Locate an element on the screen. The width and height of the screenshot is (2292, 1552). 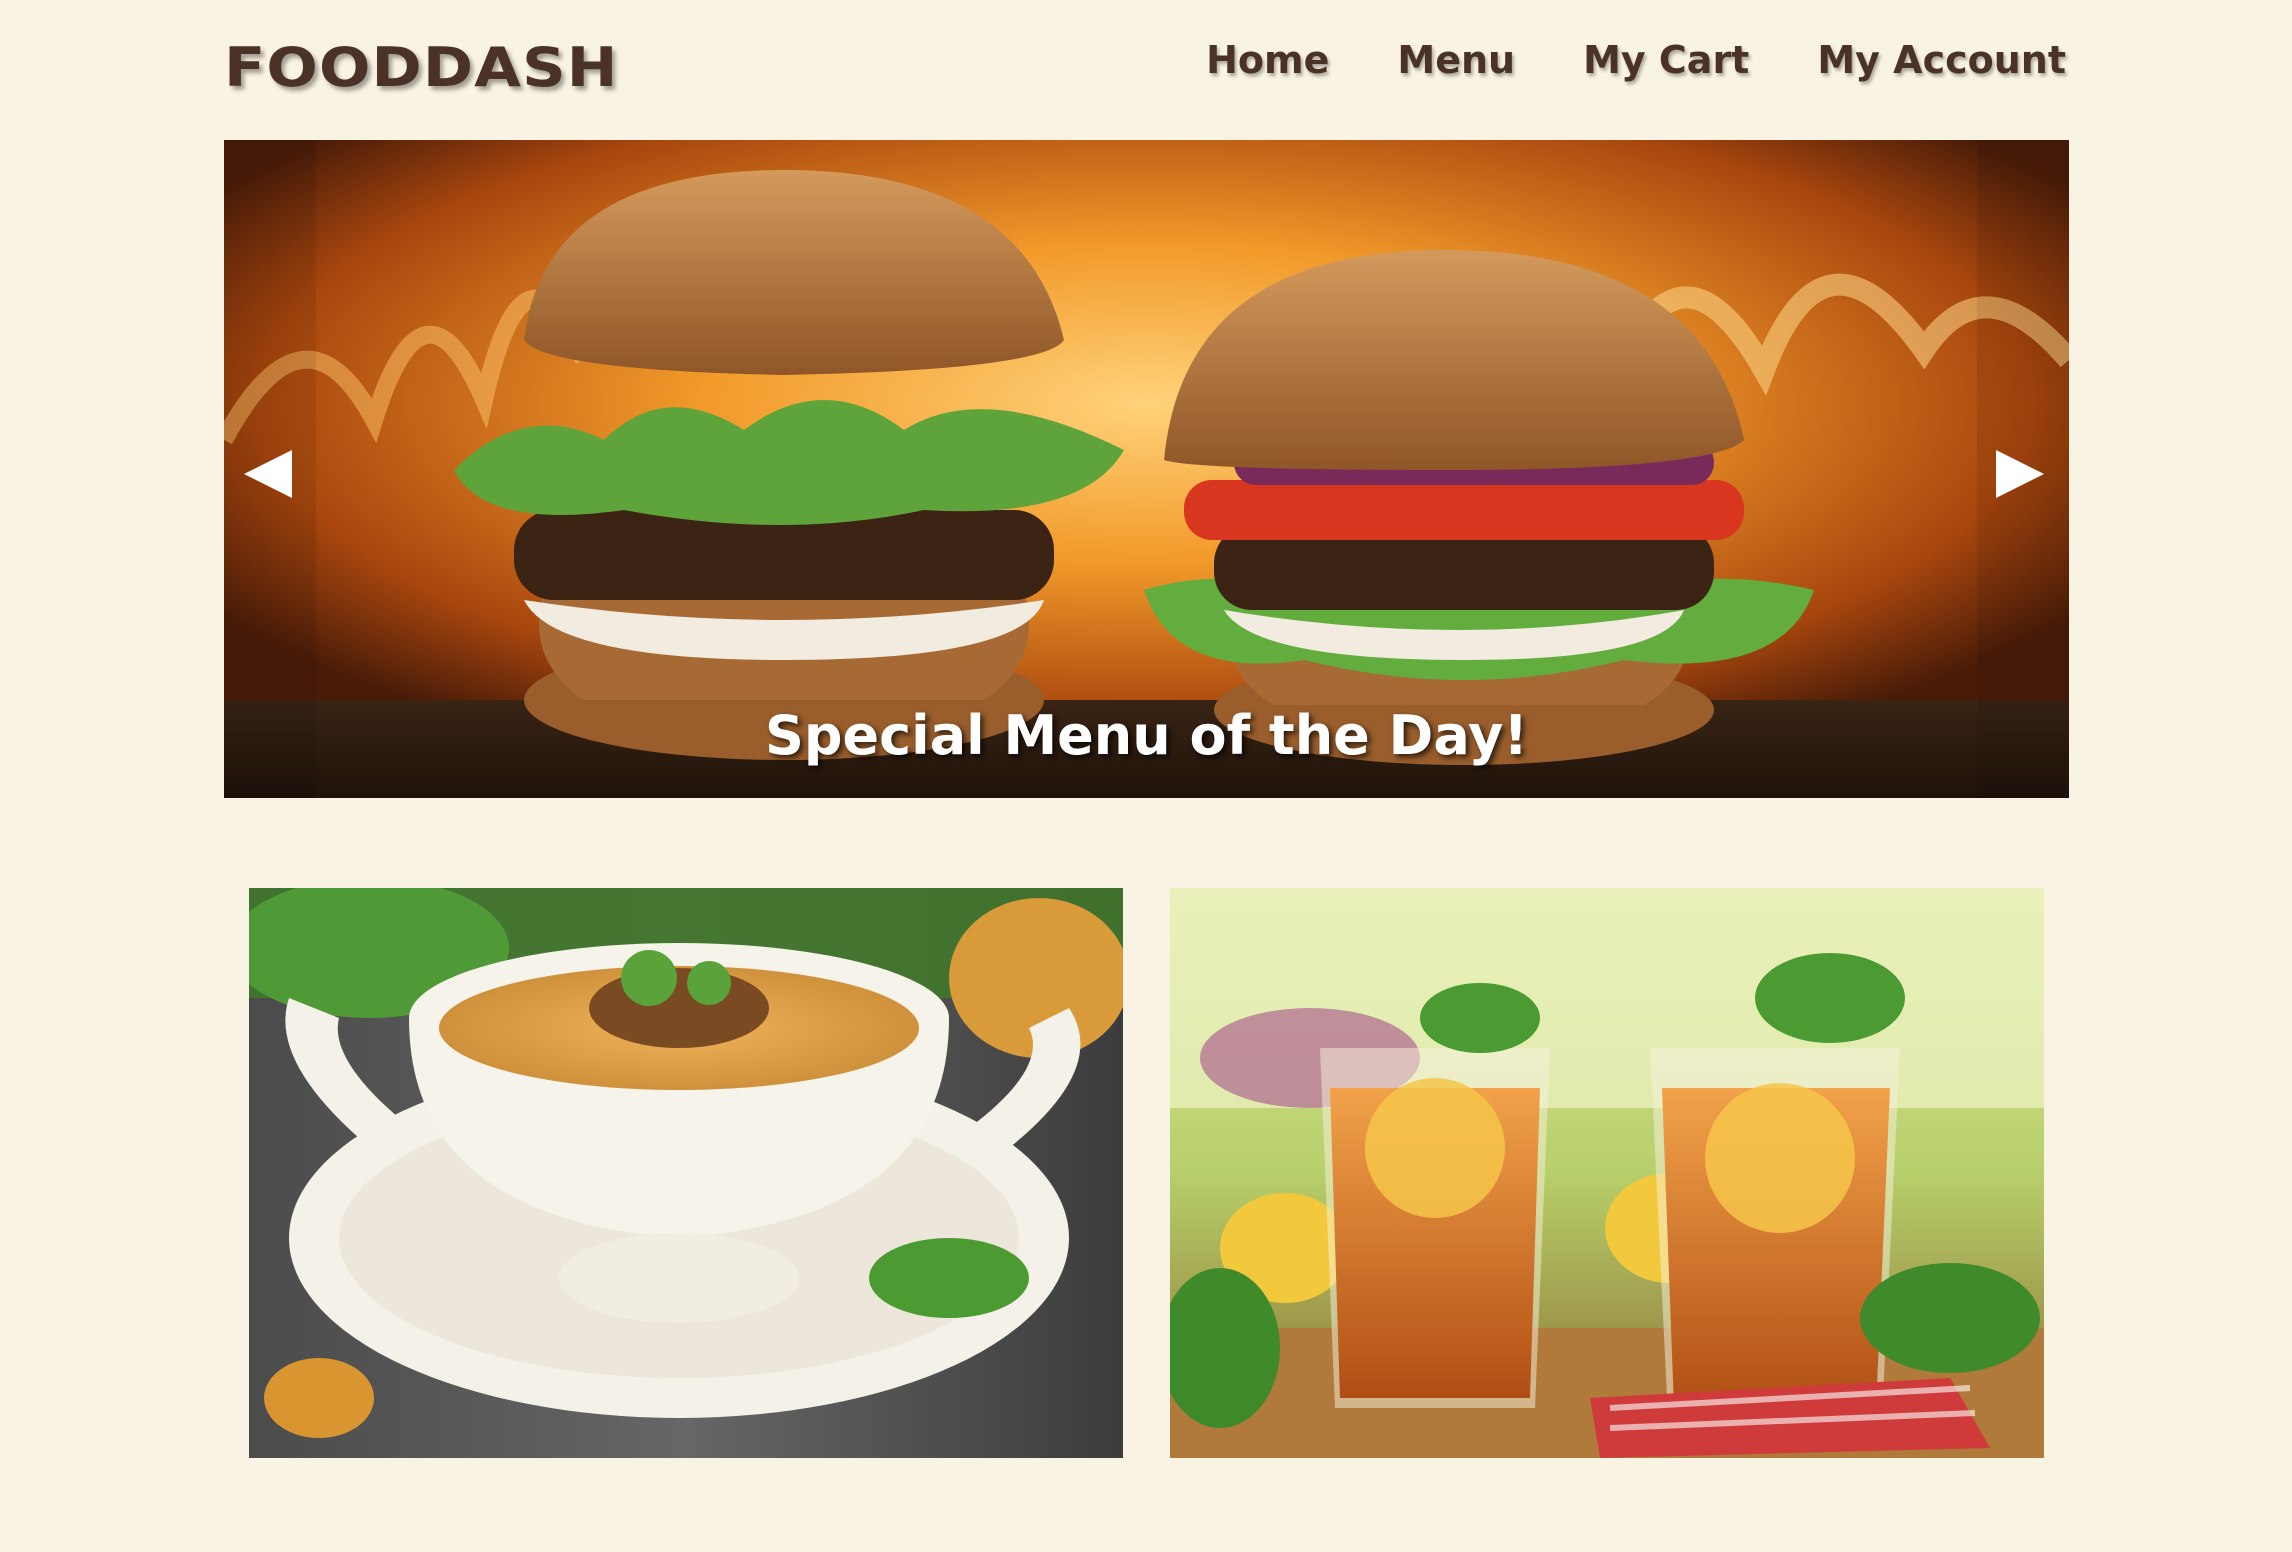
main-nav: Home Menu My Cart My Account is located at coordinates (1636, 60).